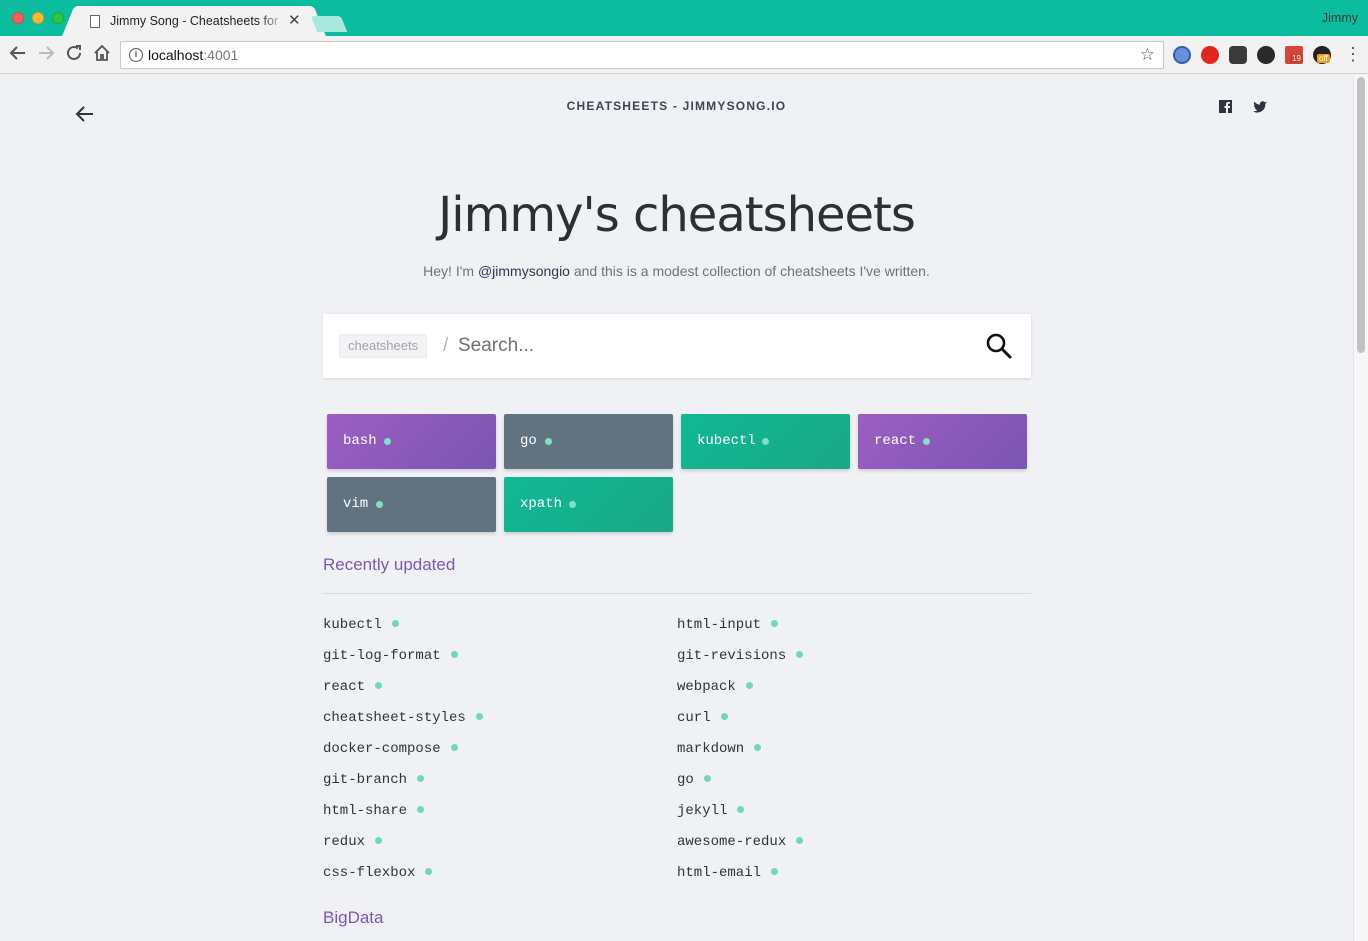 This screenshot has height=941, width=1368. What do you see at coordinates (446, 345) in the screenshot?
I see `search-slash: /` at bounding box center [446, 345].